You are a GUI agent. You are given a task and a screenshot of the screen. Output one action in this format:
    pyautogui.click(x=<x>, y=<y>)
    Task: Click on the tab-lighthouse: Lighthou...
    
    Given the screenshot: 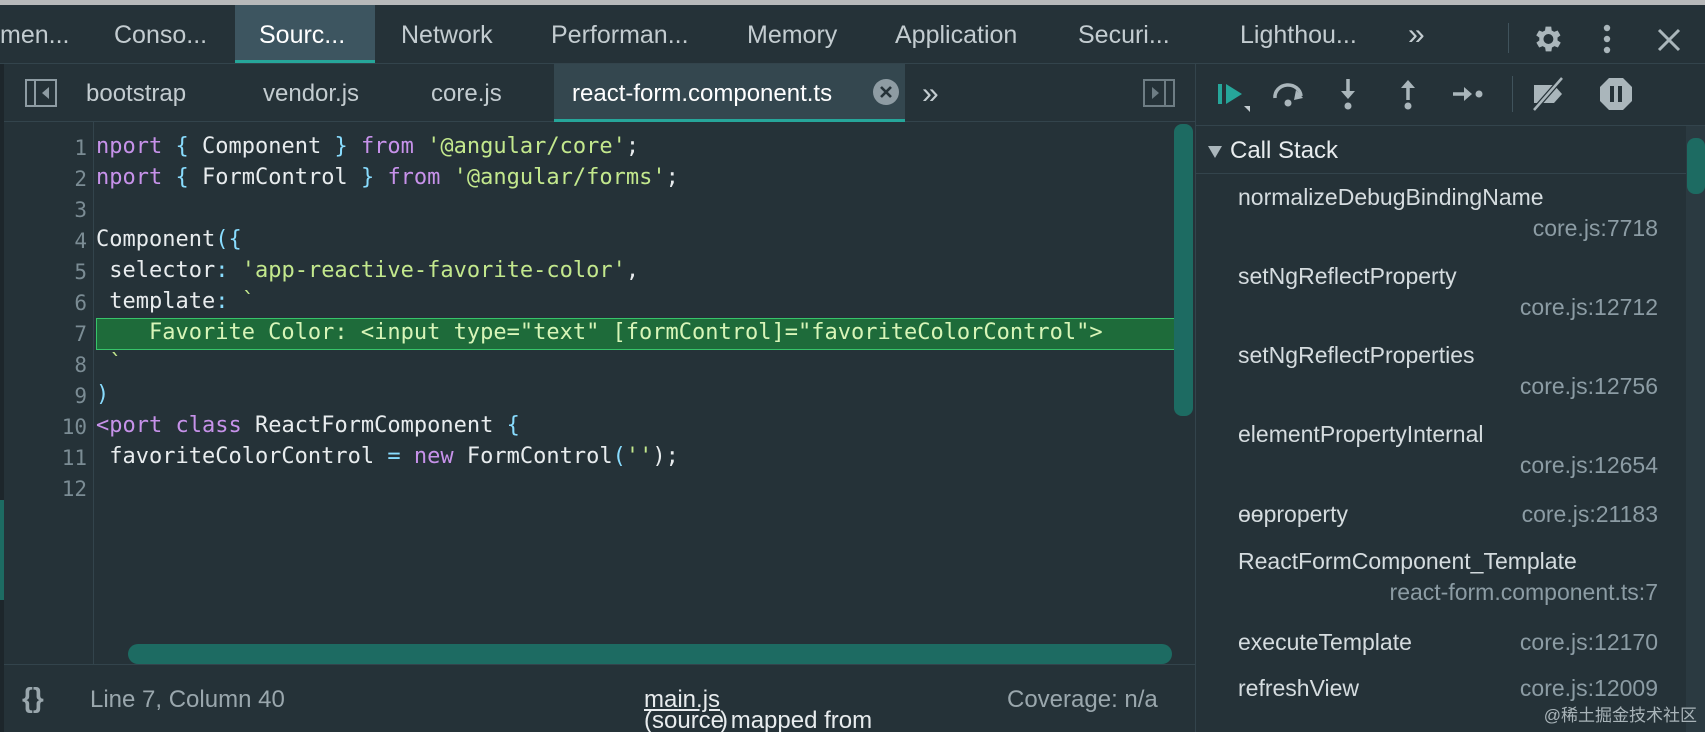 What is the action you would take?
    pyautogui.click(x=1300, y=34)
    